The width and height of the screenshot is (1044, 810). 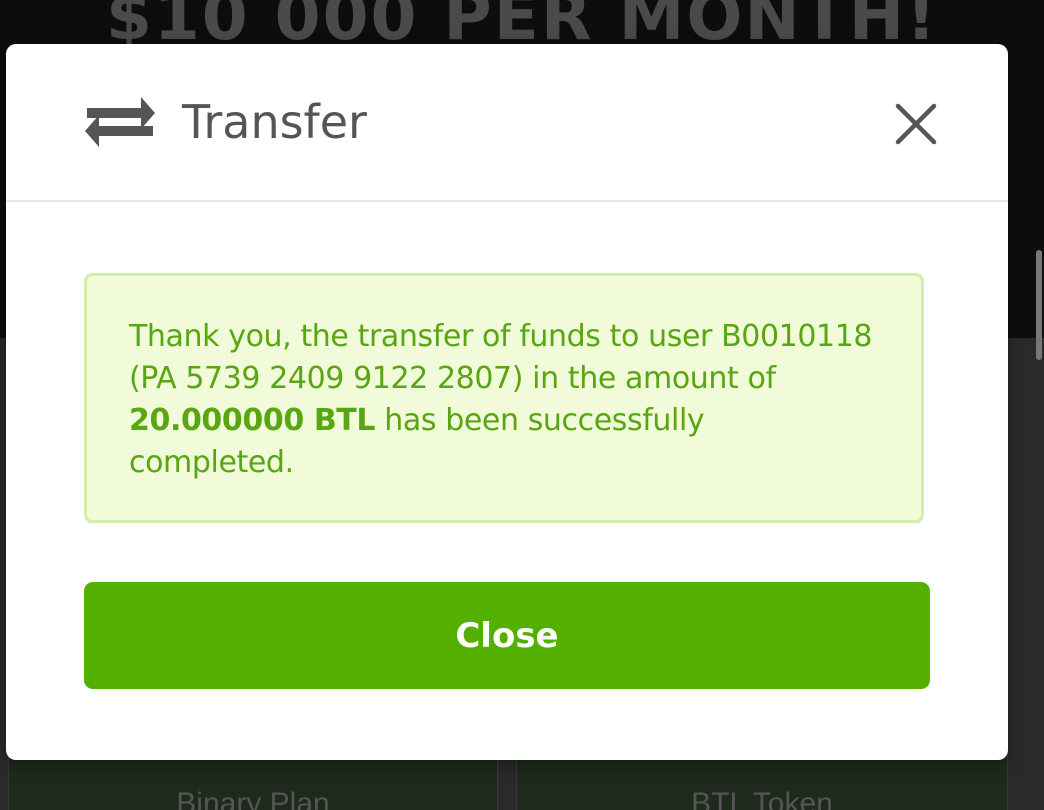 What do you see at coordinates (507, 635) in the screenshot?
I see `close-button: Close` at bounding box center [507, 635].